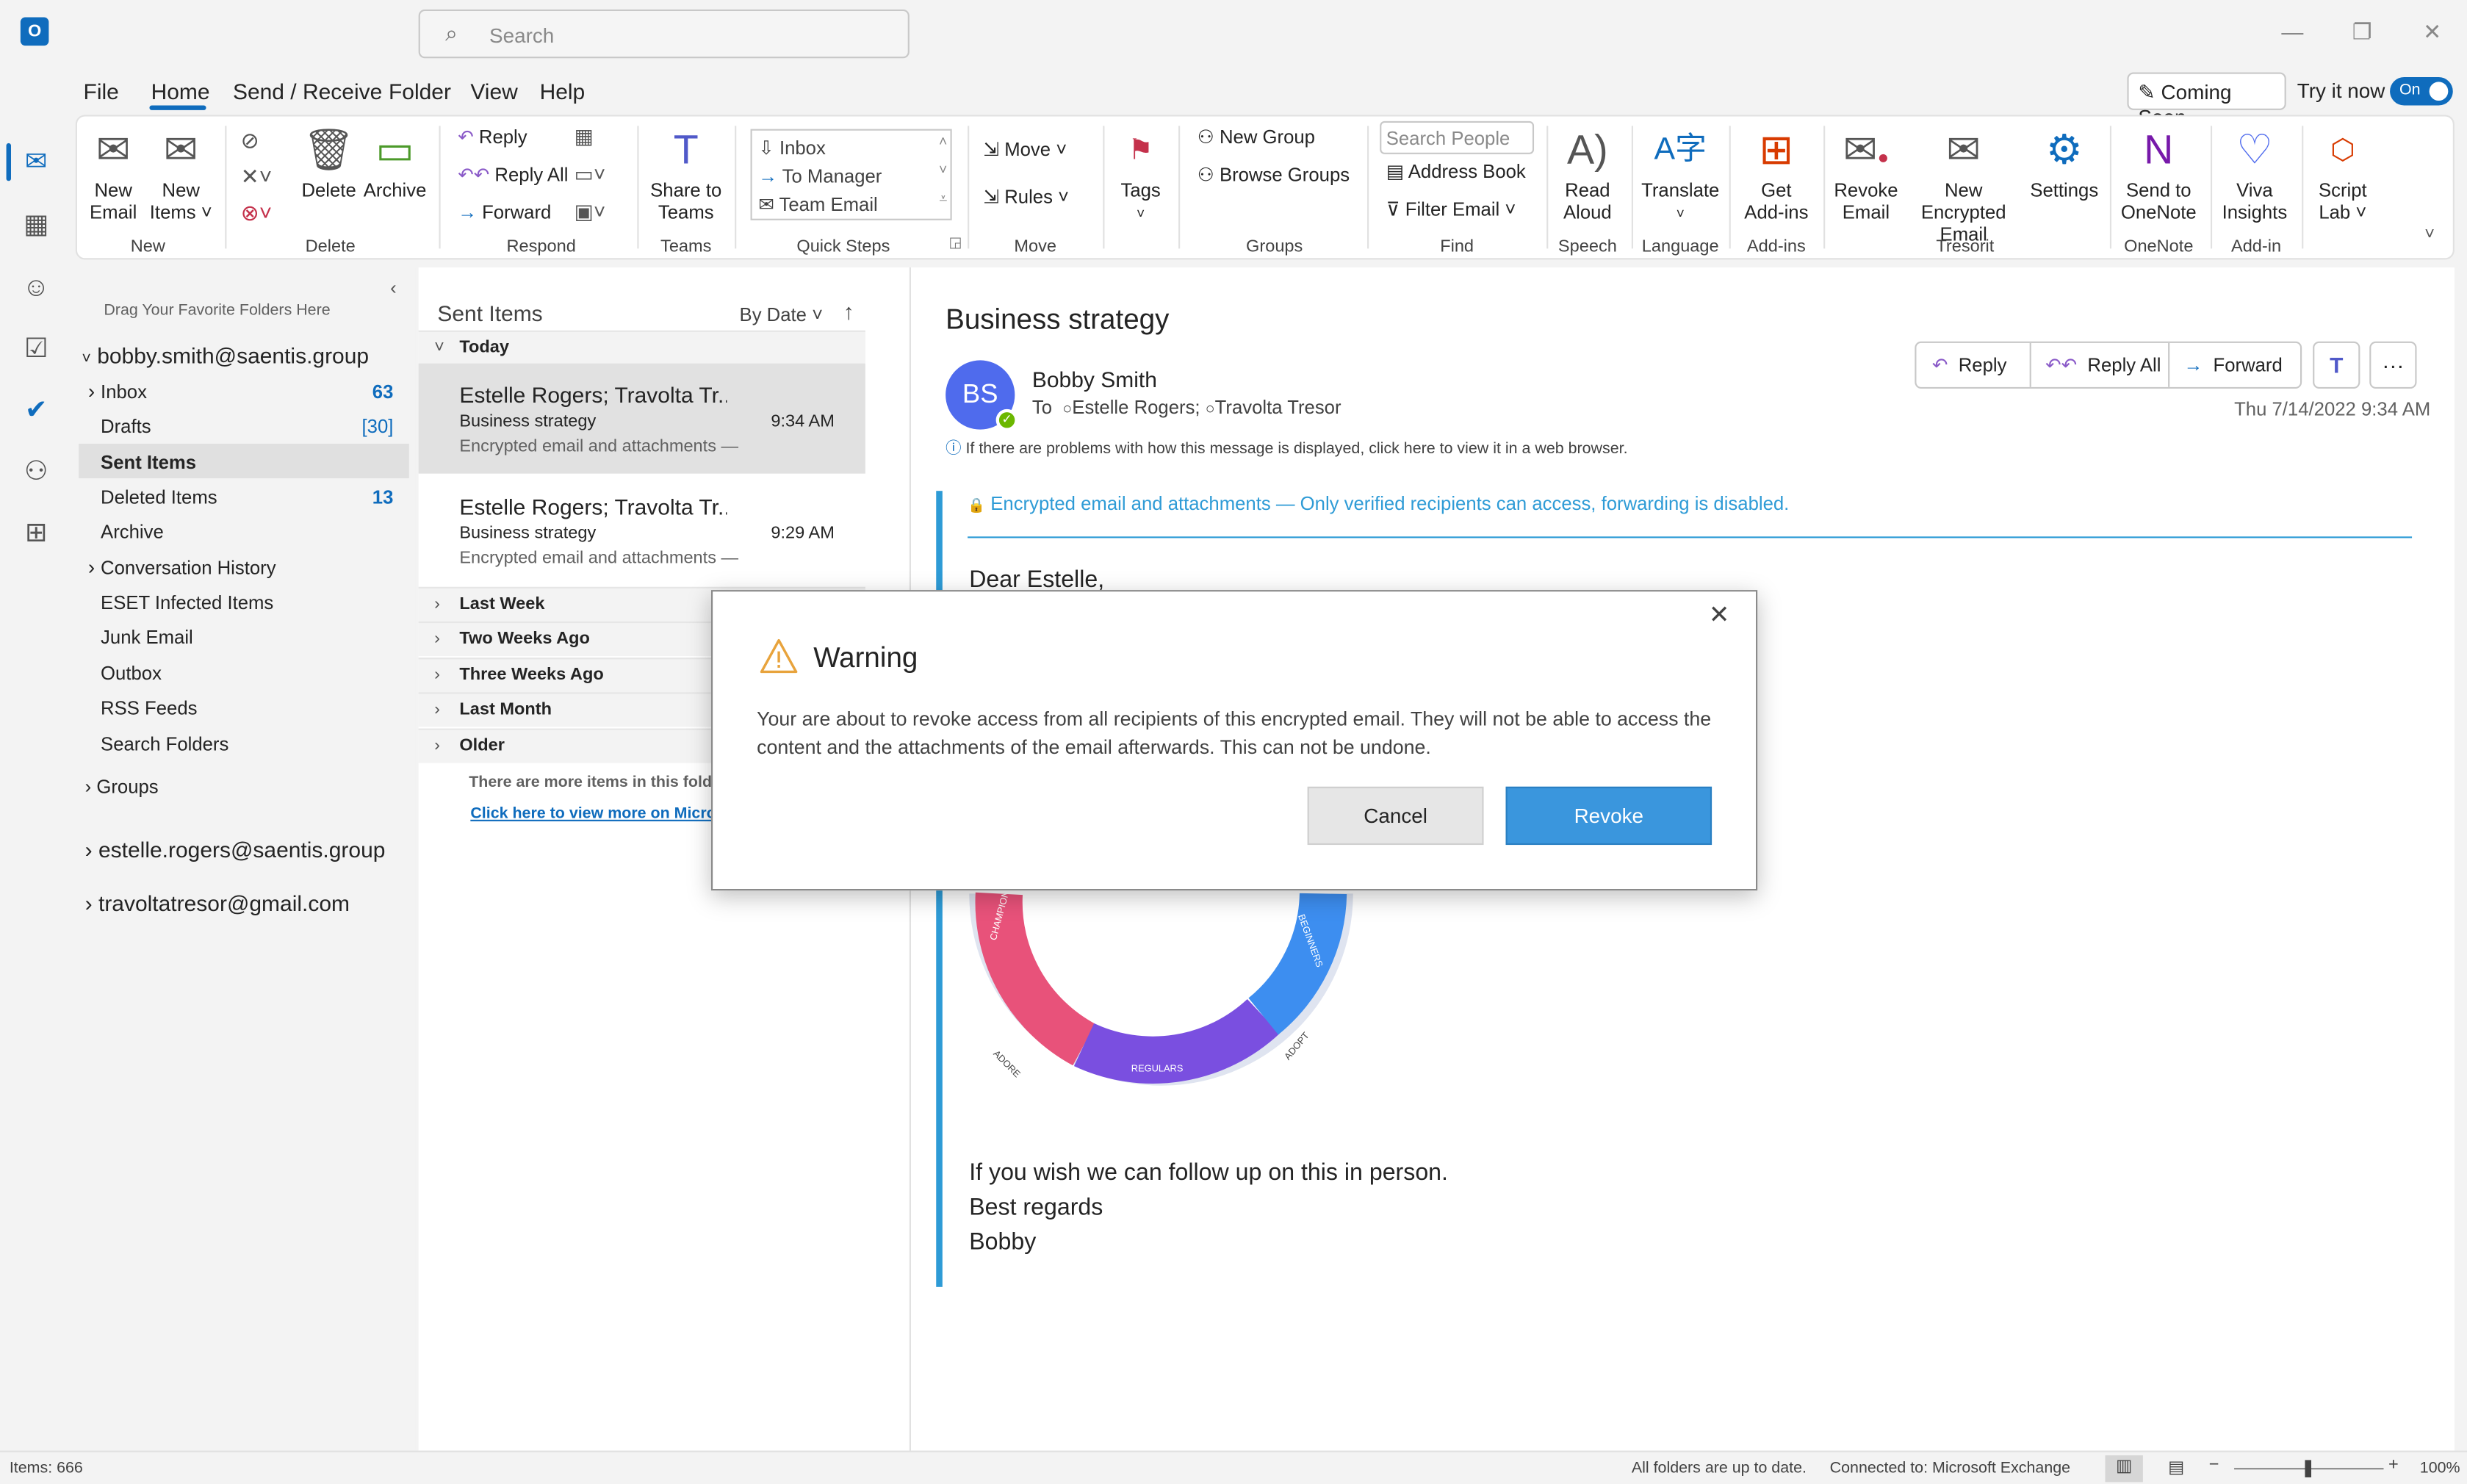 Image resolution: width=2467 pixels, height=1484 pixels. I want to click on reading-forward-button: → Forward, so click(2233, 365).